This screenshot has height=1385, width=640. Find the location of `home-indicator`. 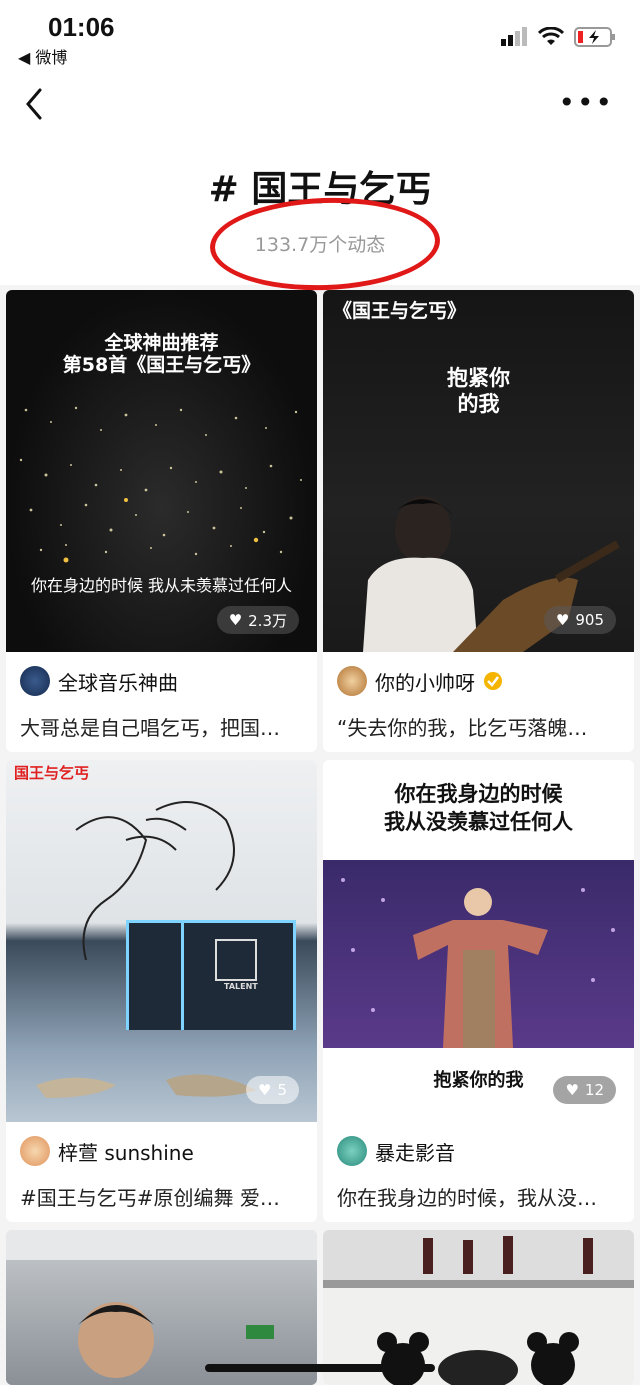

home-indicator is located at coordinates (320, 1368).